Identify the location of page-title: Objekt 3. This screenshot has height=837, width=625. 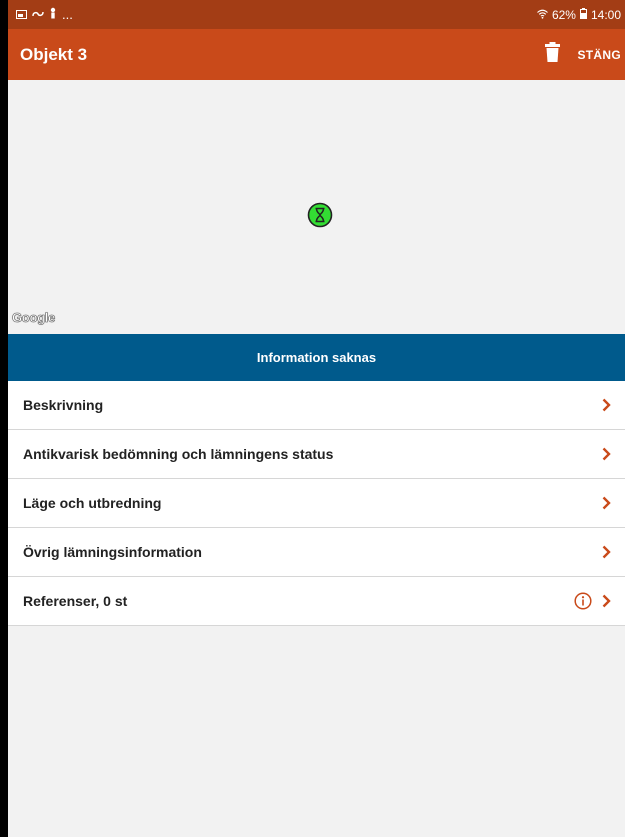
(54, 54).